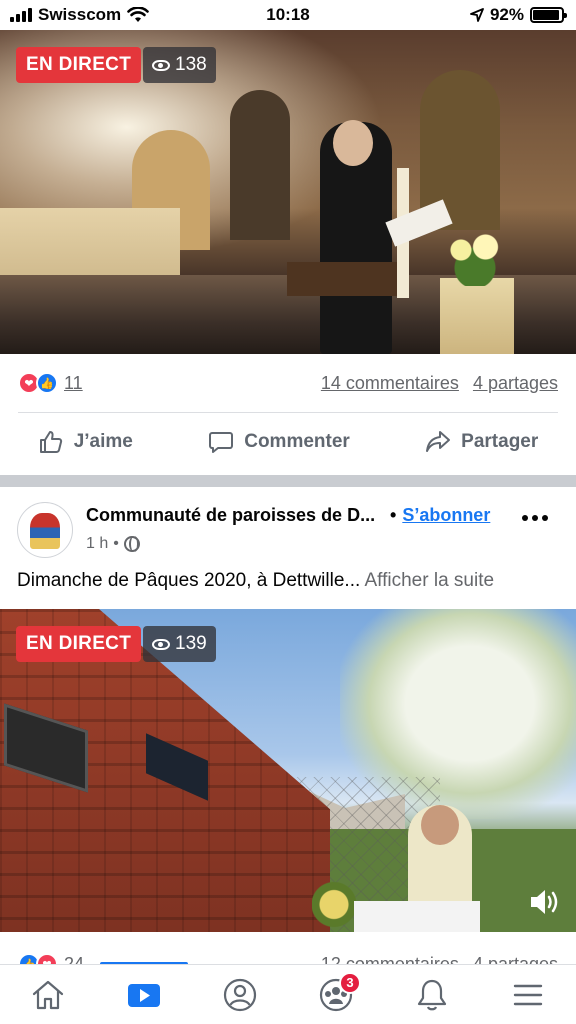 The width and height of the screenshot is (576, 1024). Describe the element at coordinates (446, 515) in the screenshot. I see `follow-link: S’abonner` at that location.